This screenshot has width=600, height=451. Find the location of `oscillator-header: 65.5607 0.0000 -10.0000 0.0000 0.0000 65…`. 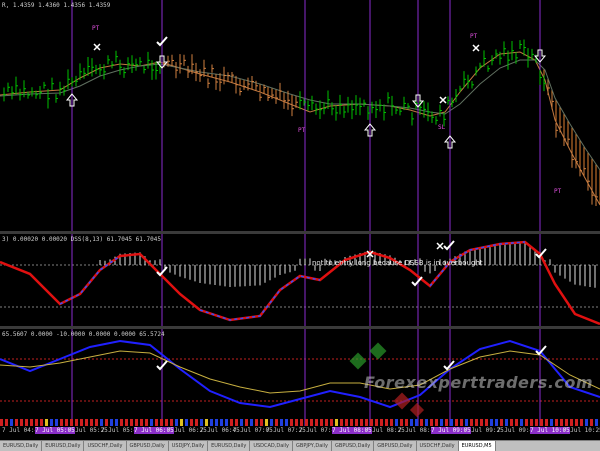

oscillator-header: 65.5607 0.0000 -10.0000 0.0000 0.0000 65… is located at coordinates (83, 334).